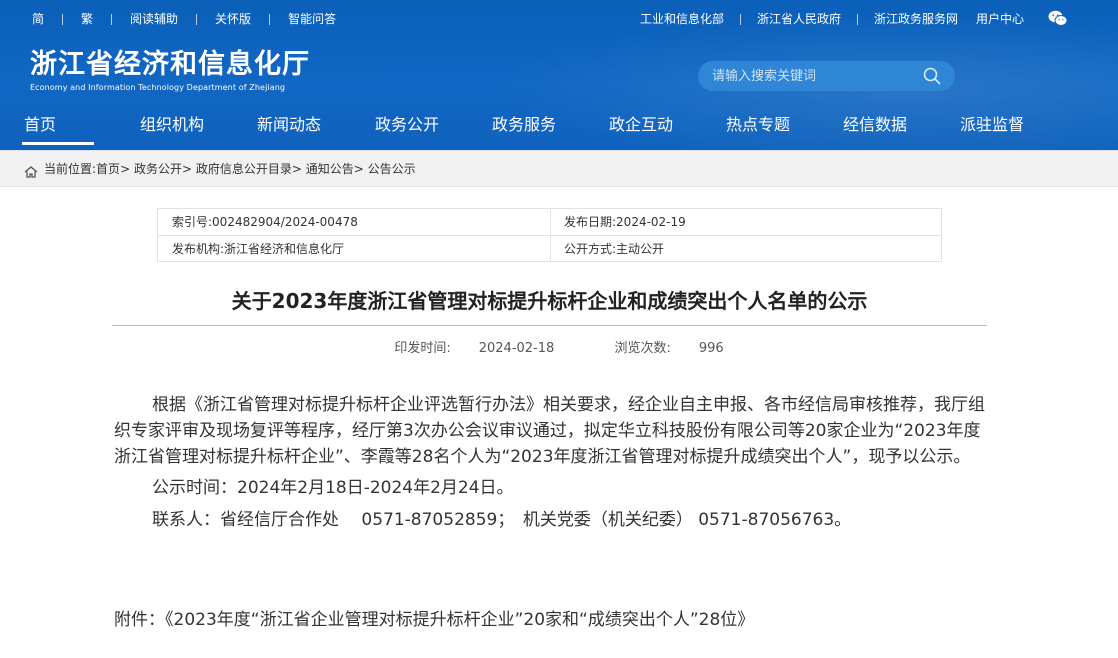 This screenshot has width=1118, height=658. What do you see at coordinates (1000, 19) in the screenshot?
I see `user-center-link: 用户中心` at bounding box center [1000, 19].